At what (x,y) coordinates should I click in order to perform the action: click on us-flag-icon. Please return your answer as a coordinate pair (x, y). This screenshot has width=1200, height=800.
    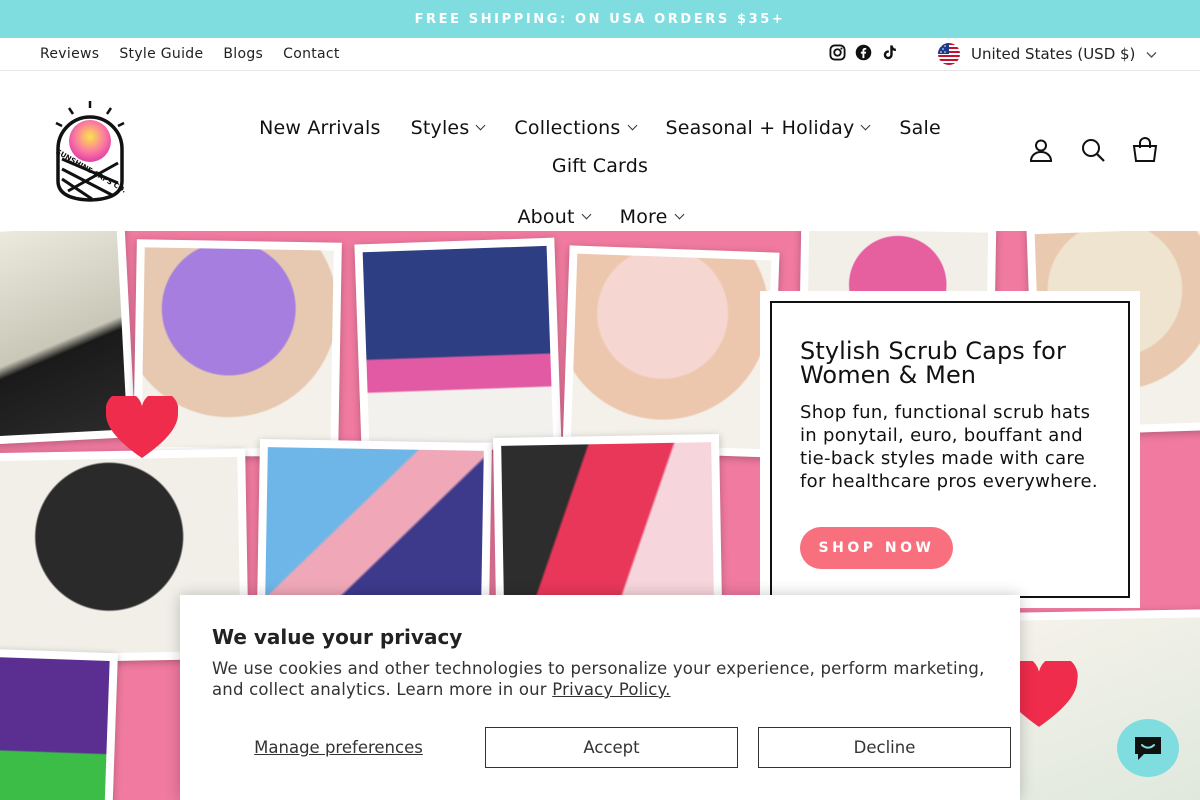
    Looking at the image, I should click on (949, 54).